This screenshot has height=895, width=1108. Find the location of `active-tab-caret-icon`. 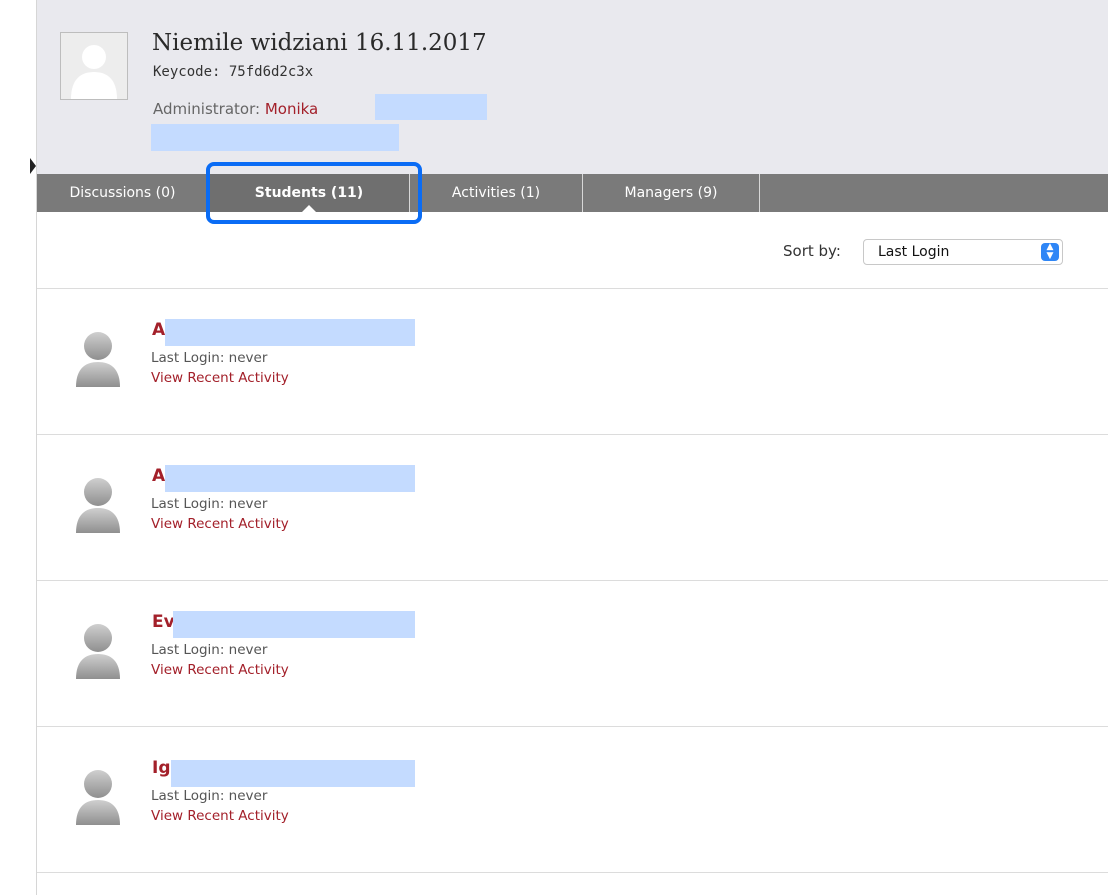

active-tab-caret-icon is located at coordinates (309, 208).